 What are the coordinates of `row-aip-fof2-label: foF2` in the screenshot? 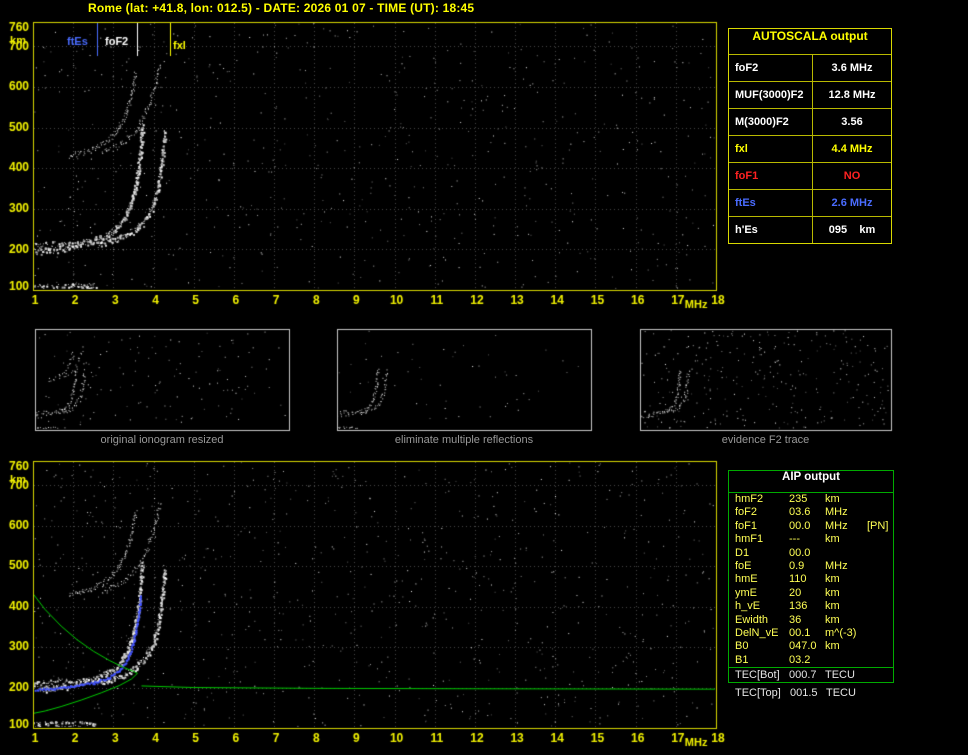 It's located at (746, 512).